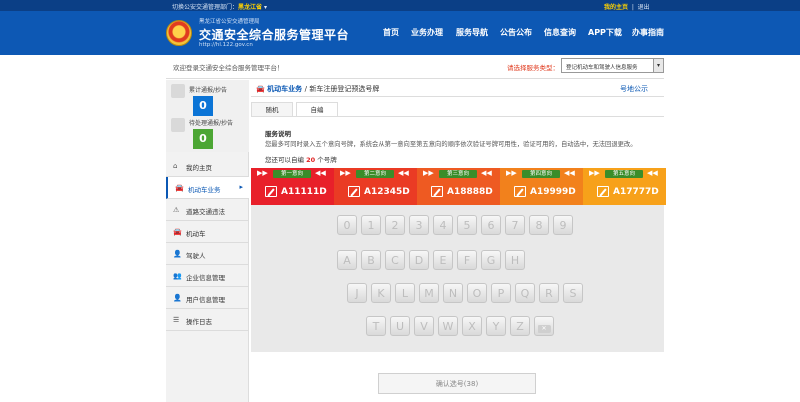  Describe the element at coordinates (347, 260) in the screenshot. I see `keyboard-key: A` at that location.